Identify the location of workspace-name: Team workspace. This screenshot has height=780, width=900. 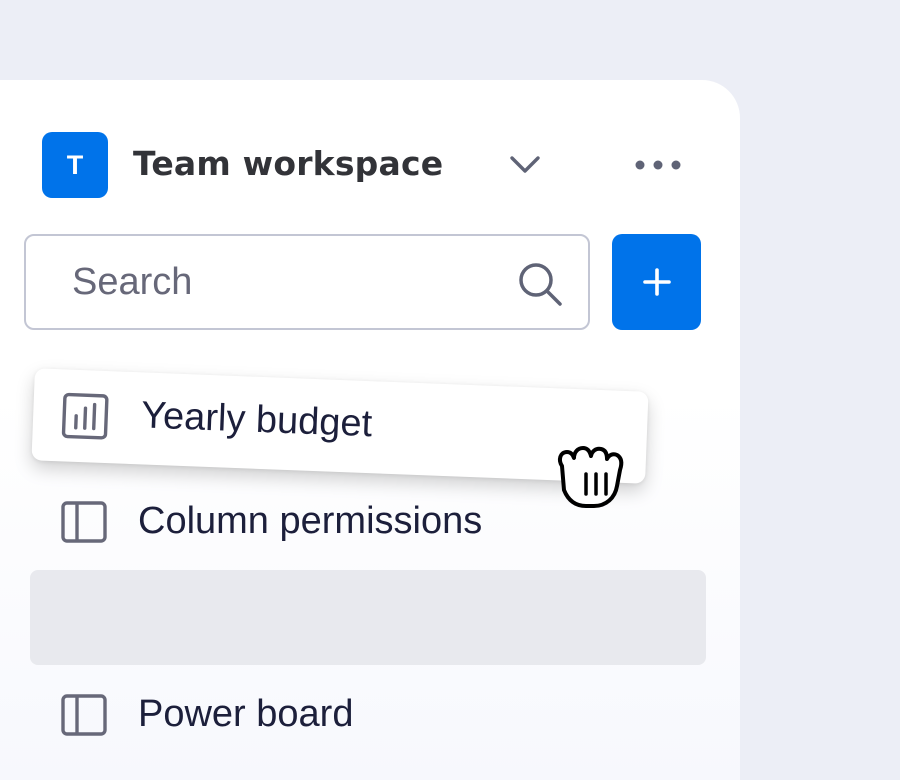
(288, 163).